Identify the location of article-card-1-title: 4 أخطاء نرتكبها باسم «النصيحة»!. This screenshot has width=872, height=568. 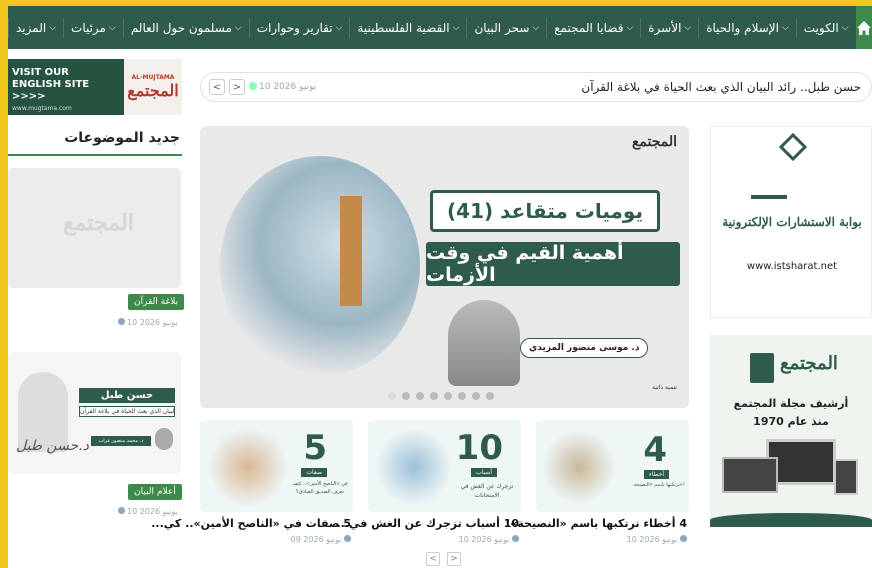
(596, 523).